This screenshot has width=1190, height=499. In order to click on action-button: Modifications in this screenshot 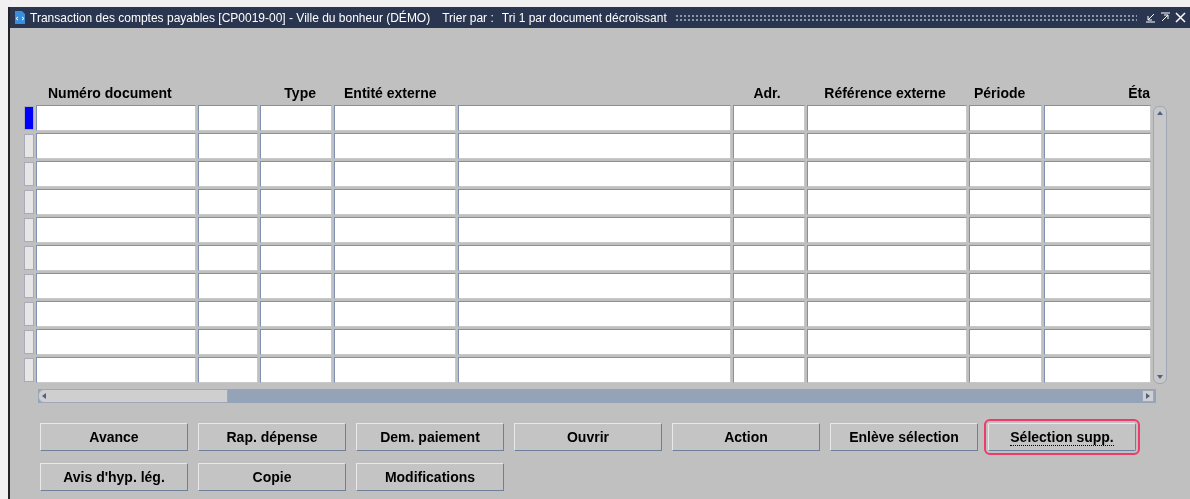, I will do `click(430, 477)`.